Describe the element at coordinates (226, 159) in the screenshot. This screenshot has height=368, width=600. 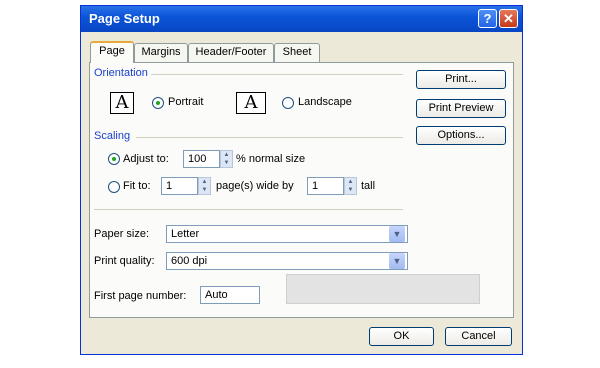
I see `adjust-to-spinner: ▲ ▼` at that location.